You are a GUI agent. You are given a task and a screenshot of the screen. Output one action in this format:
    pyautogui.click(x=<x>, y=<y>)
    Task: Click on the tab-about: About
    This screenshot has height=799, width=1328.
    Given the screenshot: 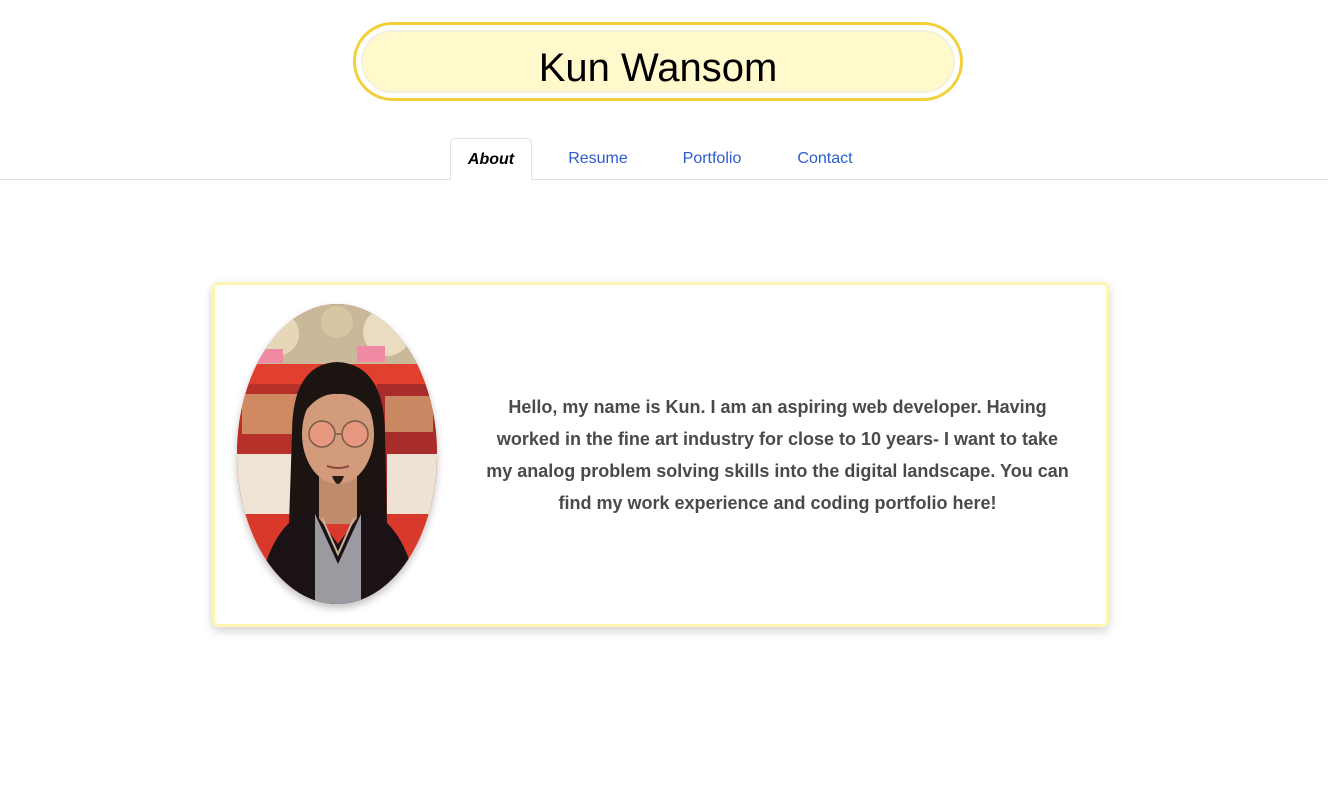 What is the action you would take?
    pyautogui.click(x=491, y=159)
    